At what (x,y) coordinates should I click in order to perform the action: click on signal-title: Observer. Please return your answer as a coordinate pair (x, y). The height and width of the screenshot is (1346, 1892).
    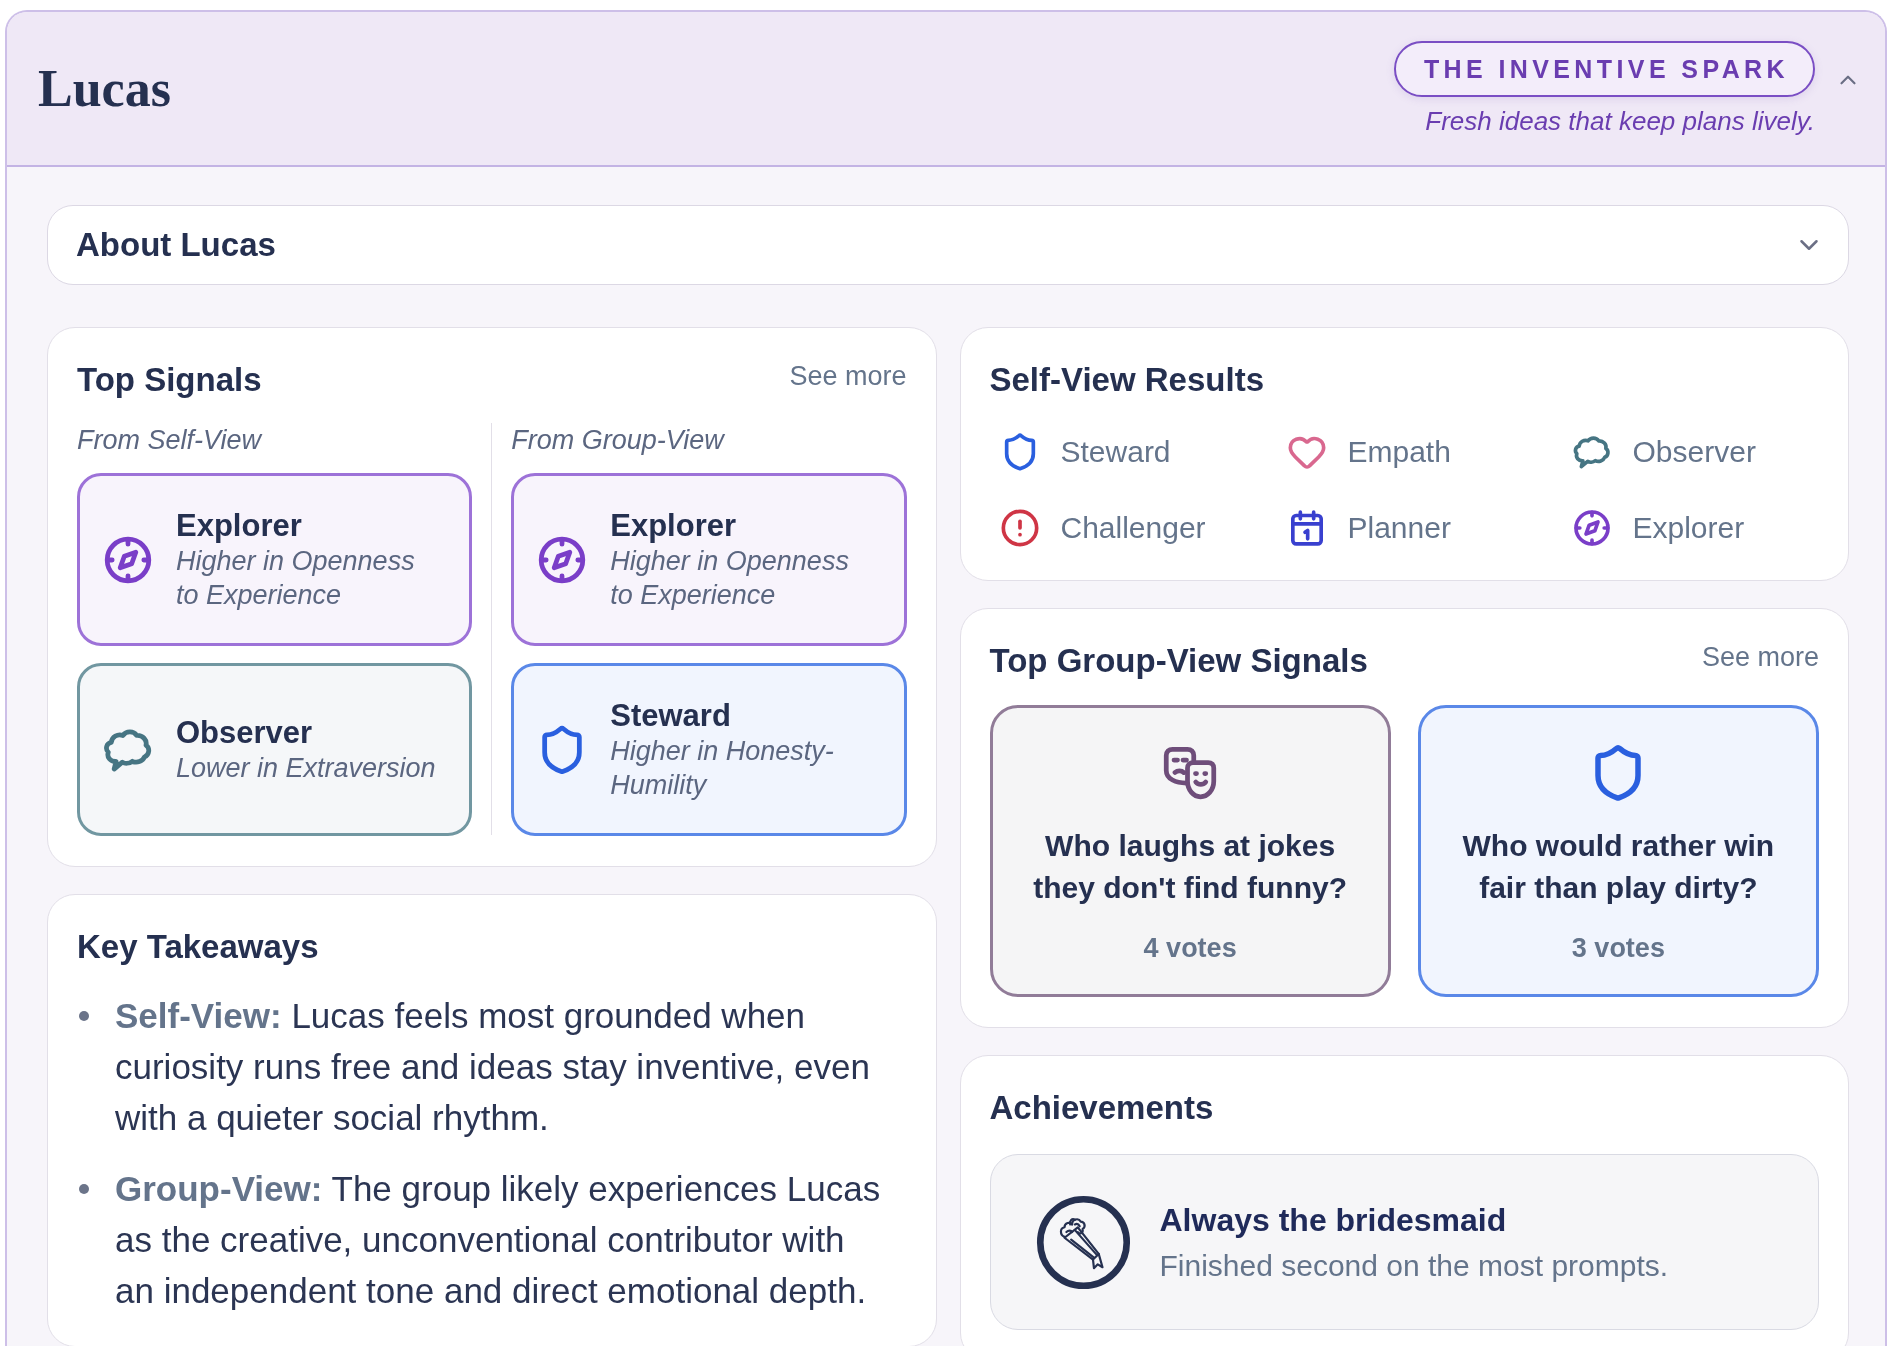
    Looking at the image, I should click on (245, 732).